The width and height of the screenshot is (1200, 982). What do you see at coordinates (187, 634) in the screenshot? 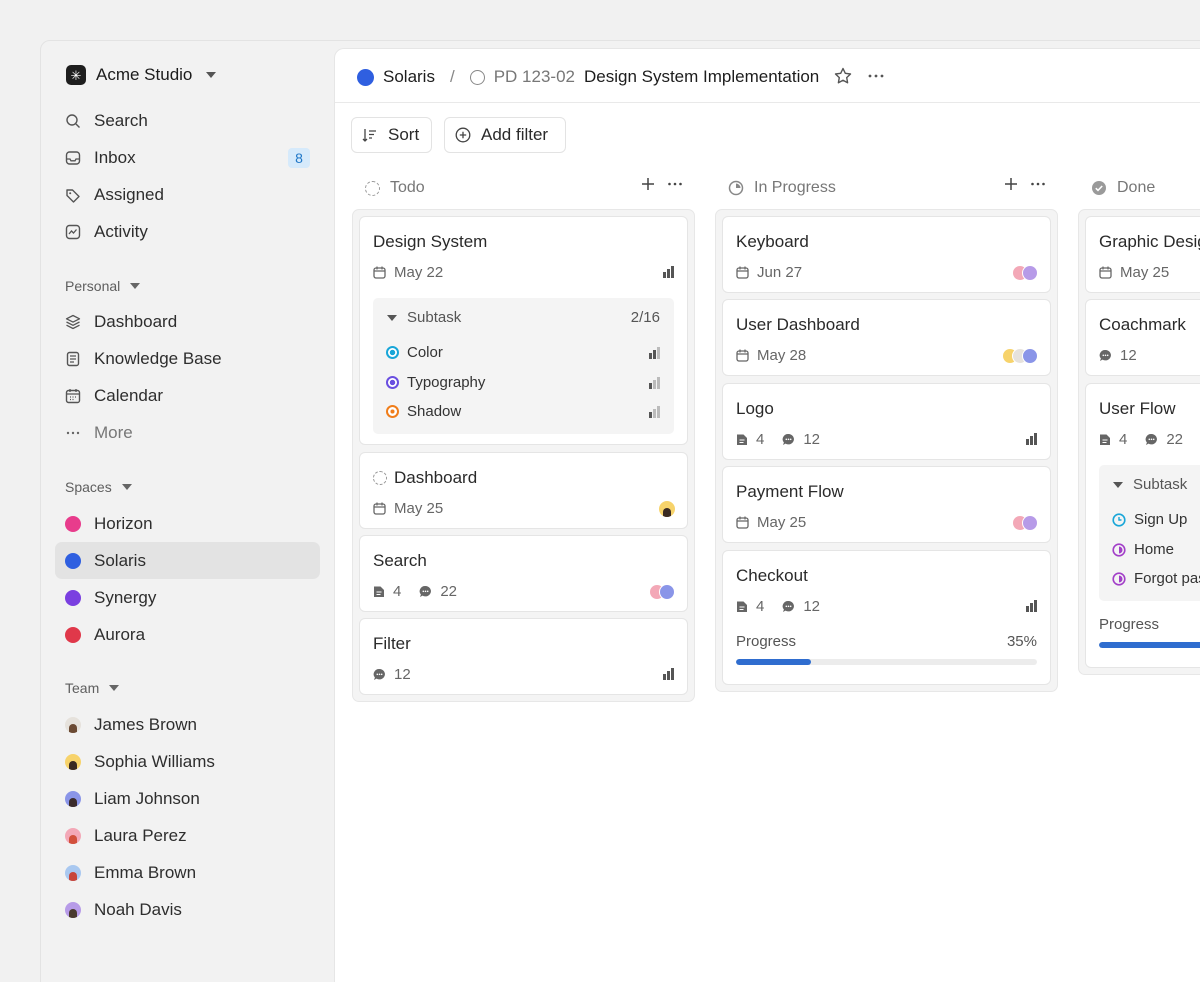
I see `nav-item-aurora: Aurora` at bounding box center [187, 634].